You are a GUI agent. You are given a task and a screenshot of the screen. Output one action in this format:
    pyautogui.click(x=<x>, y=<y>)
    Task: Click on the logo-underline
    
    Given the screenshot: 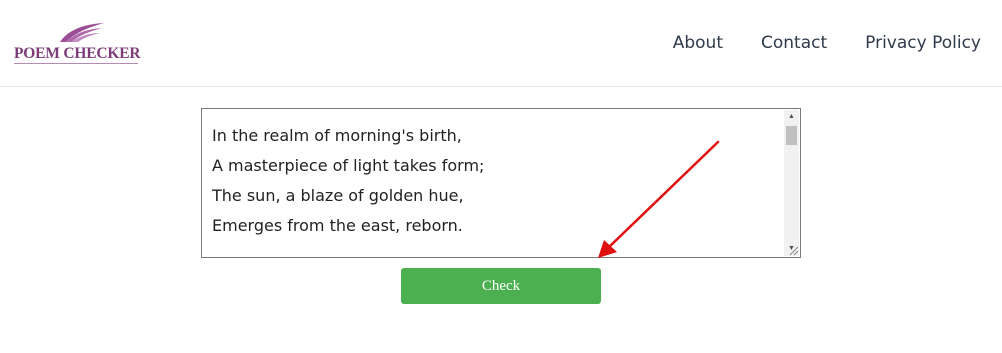 What is the action you would take?
    pyautogui.click(x=76, y=63)
    